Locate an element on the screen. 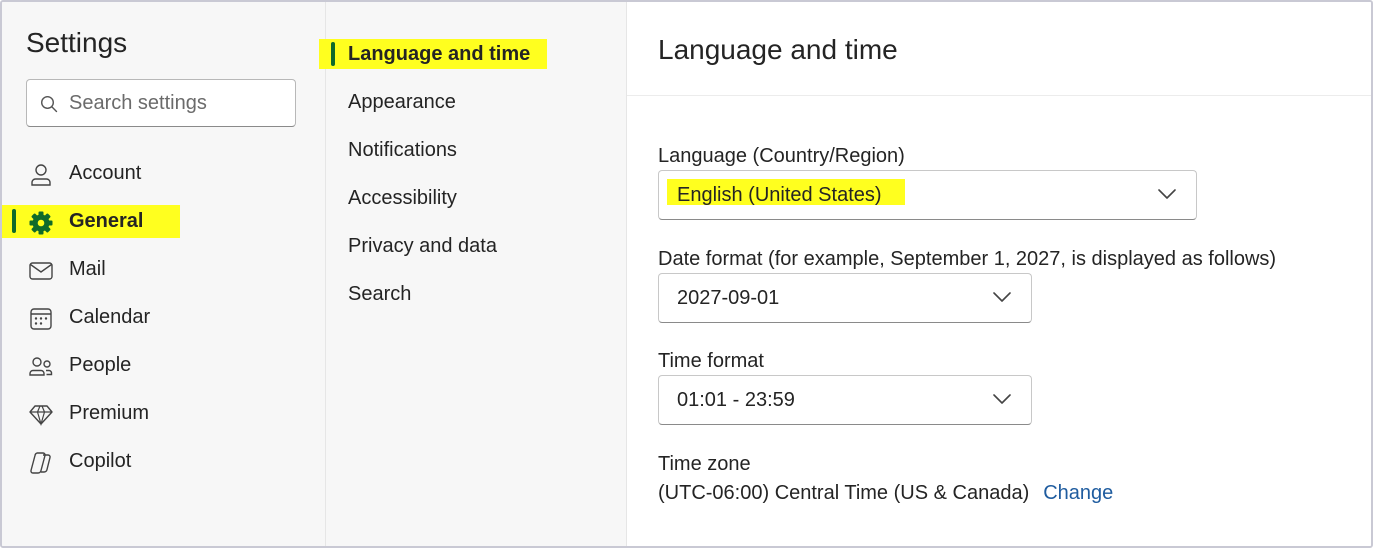 This screenshot has width=1373, height=548. subnav-item-search: Search is located at coordinates (379, 294).